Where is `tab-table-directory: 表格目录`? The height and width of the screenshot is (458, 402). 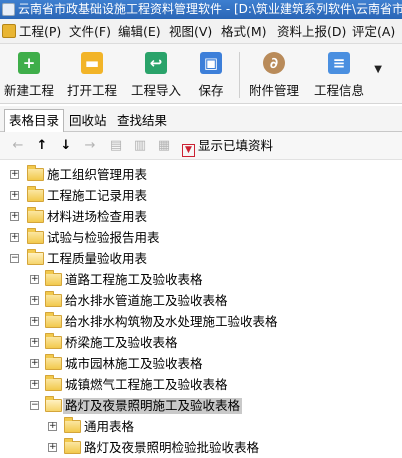 tab-table-directory: 表格目录 is located at coordinates (34, 121).